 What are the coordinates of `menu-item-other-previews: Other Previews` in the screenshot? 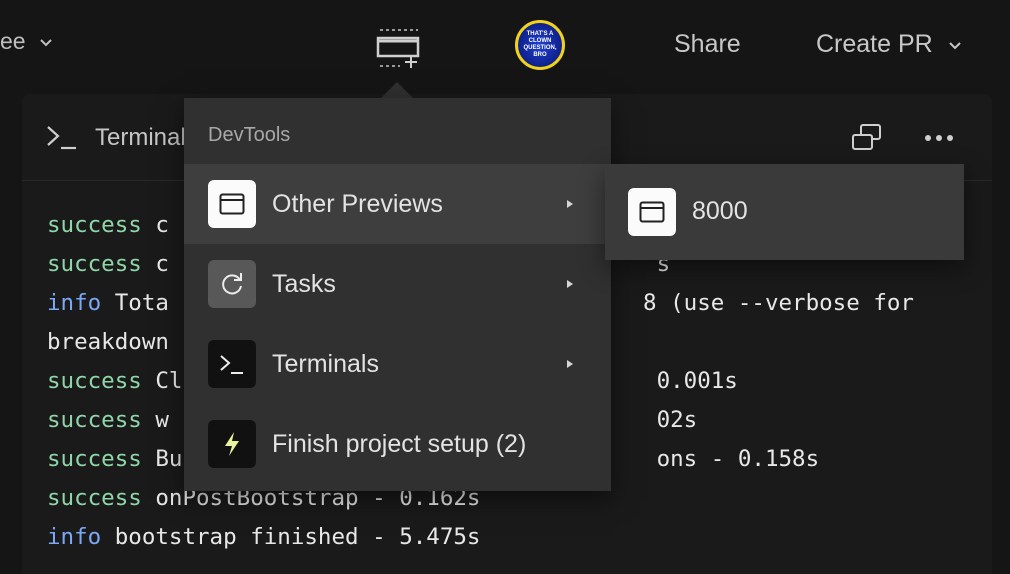 It's located at (397, 204).